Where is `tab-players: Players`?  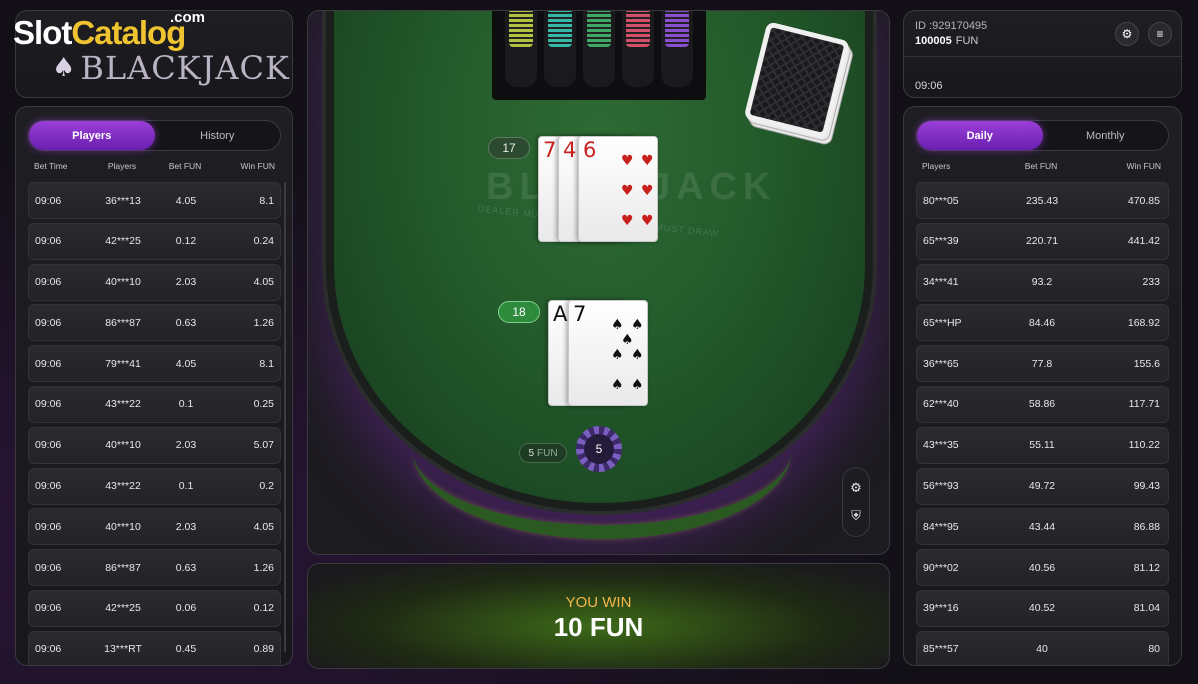 tab-players: Players is located at coordinates (92, 135).